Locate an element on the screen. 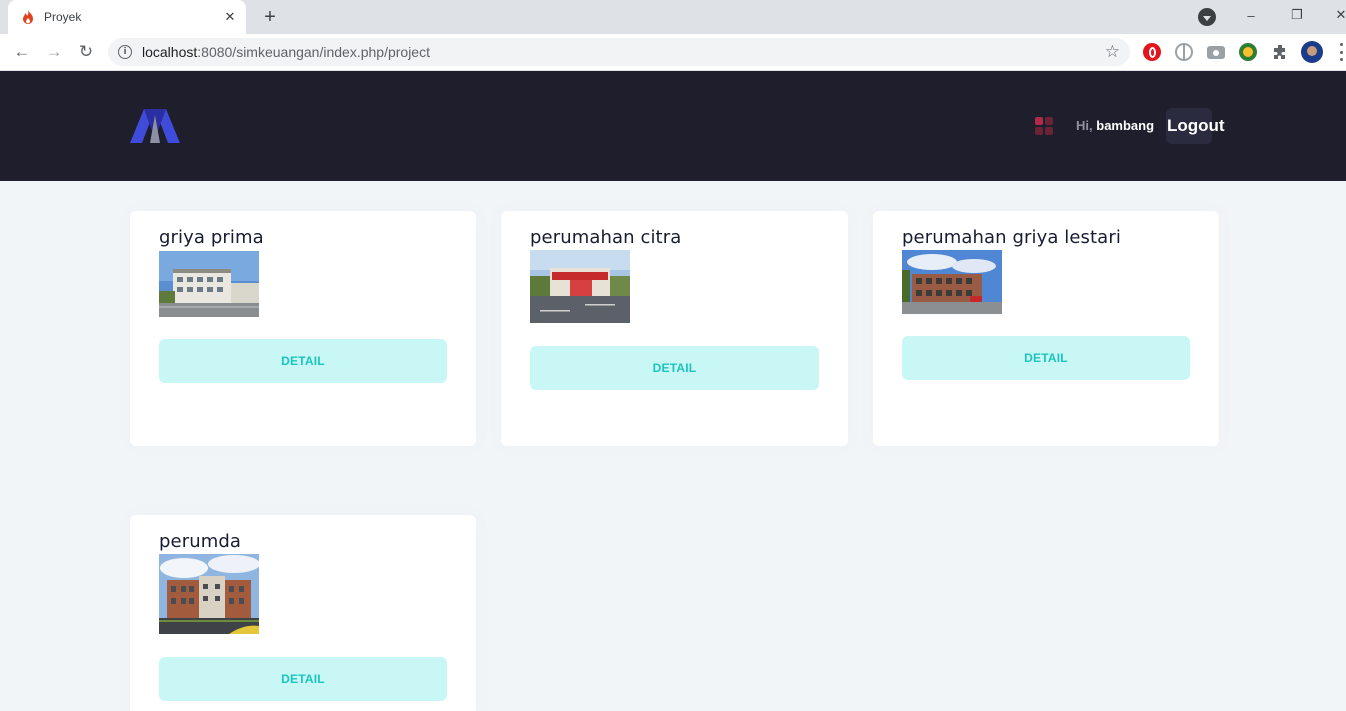 Image resolution: width=1346 pixels, height=711 pixels. project-card: perumahan griya lestari DETAIL is located at coordinates (1046, 328).